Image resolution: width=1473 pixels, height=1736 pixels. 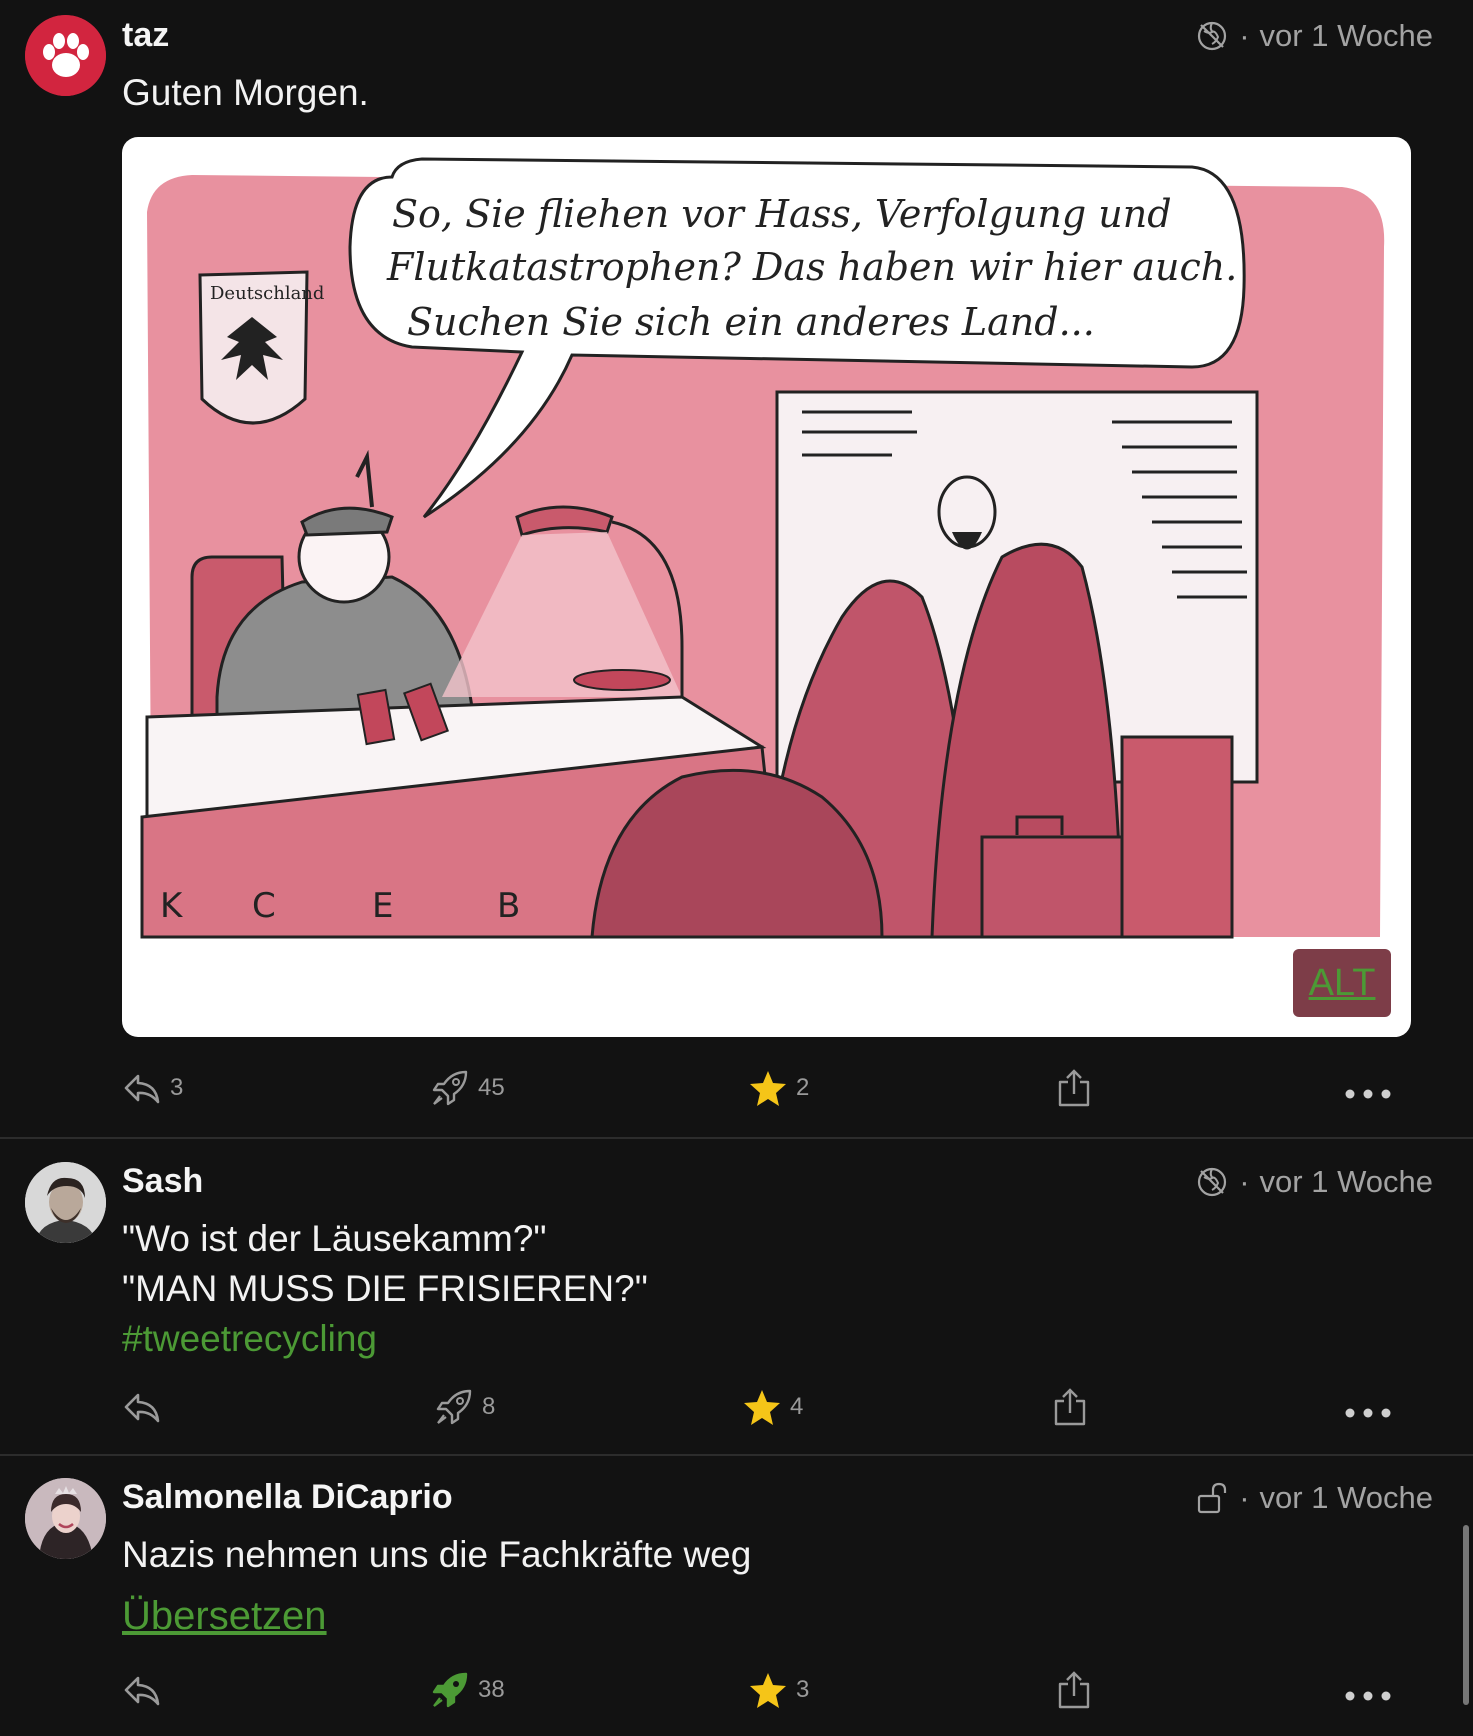 What do you see at coordinates (437, 1554) in the screenshot?
I see `post-content: Nazis nehmen uns die Fachkräfte weg` at bounding box center [437, 1554].